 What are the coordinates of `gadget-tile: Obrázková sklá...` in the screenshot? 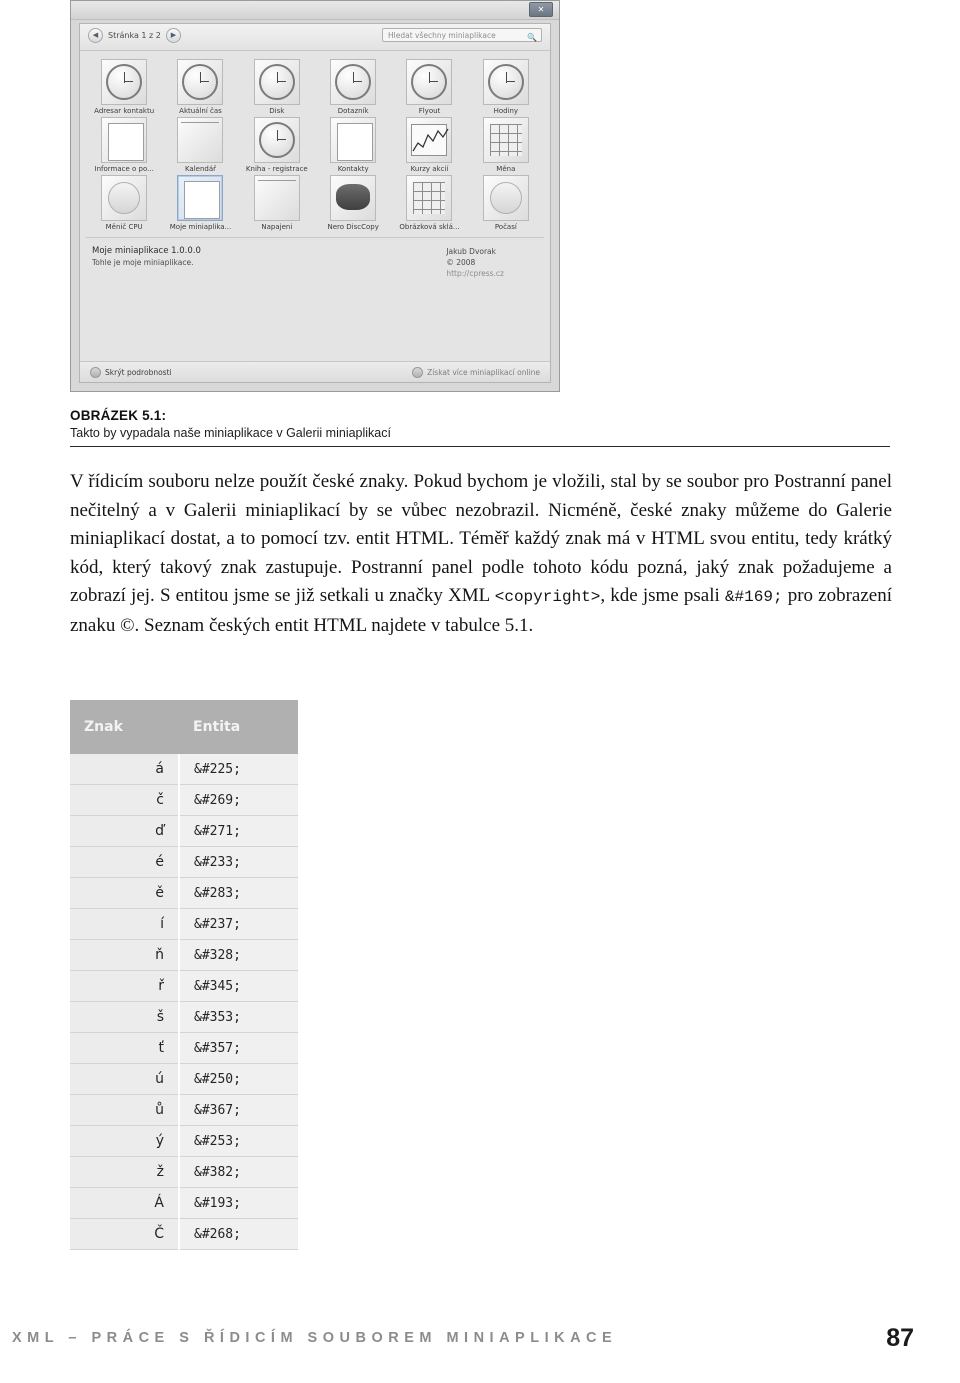 It's located at (429, 203).